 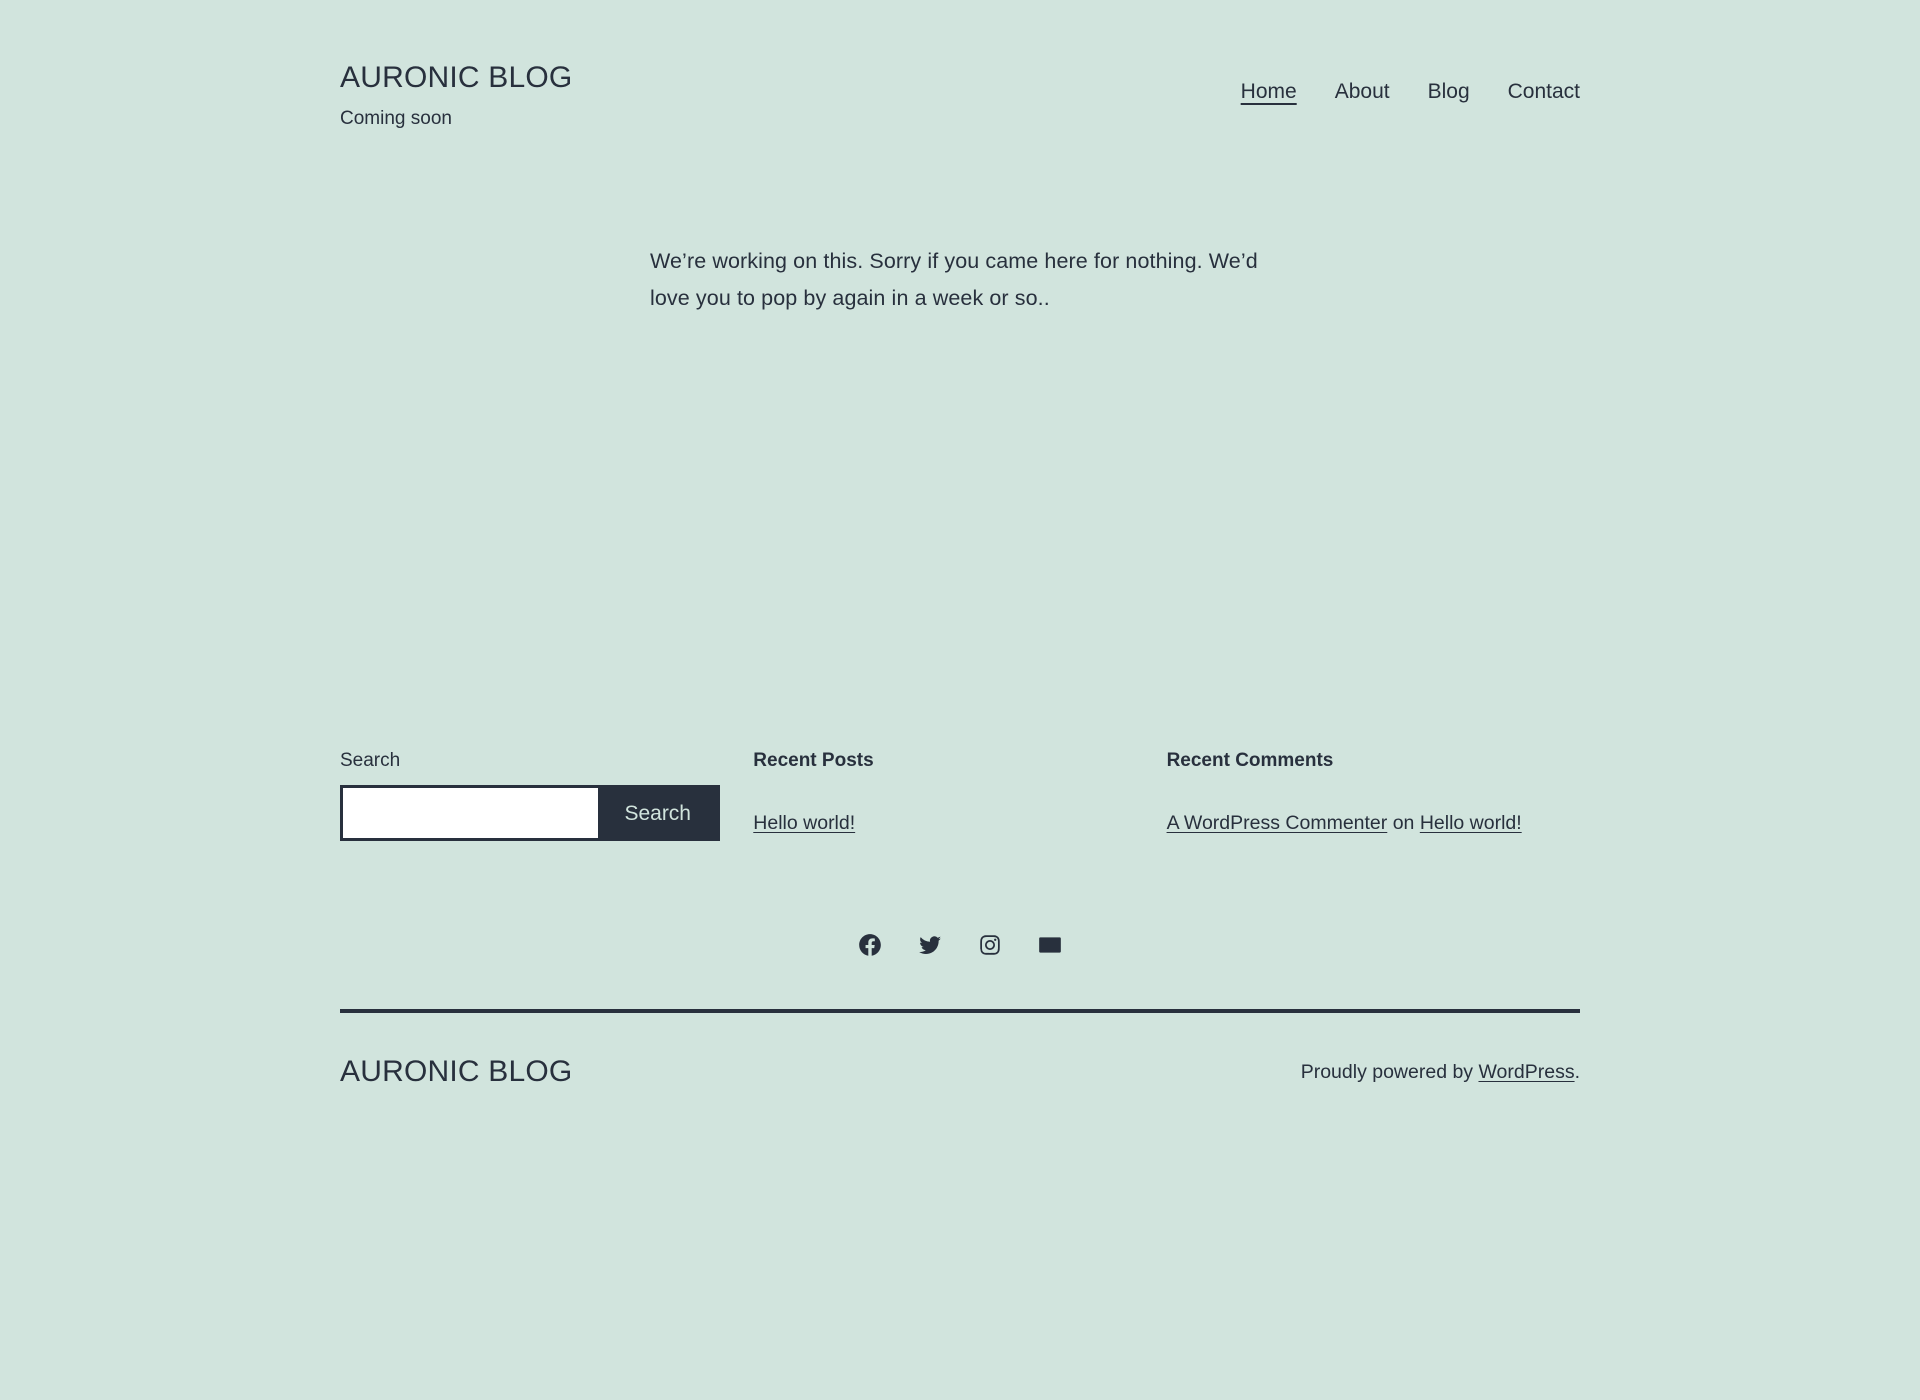 I want to click on nav-link-home: Home, so click(x=1269, y=93).